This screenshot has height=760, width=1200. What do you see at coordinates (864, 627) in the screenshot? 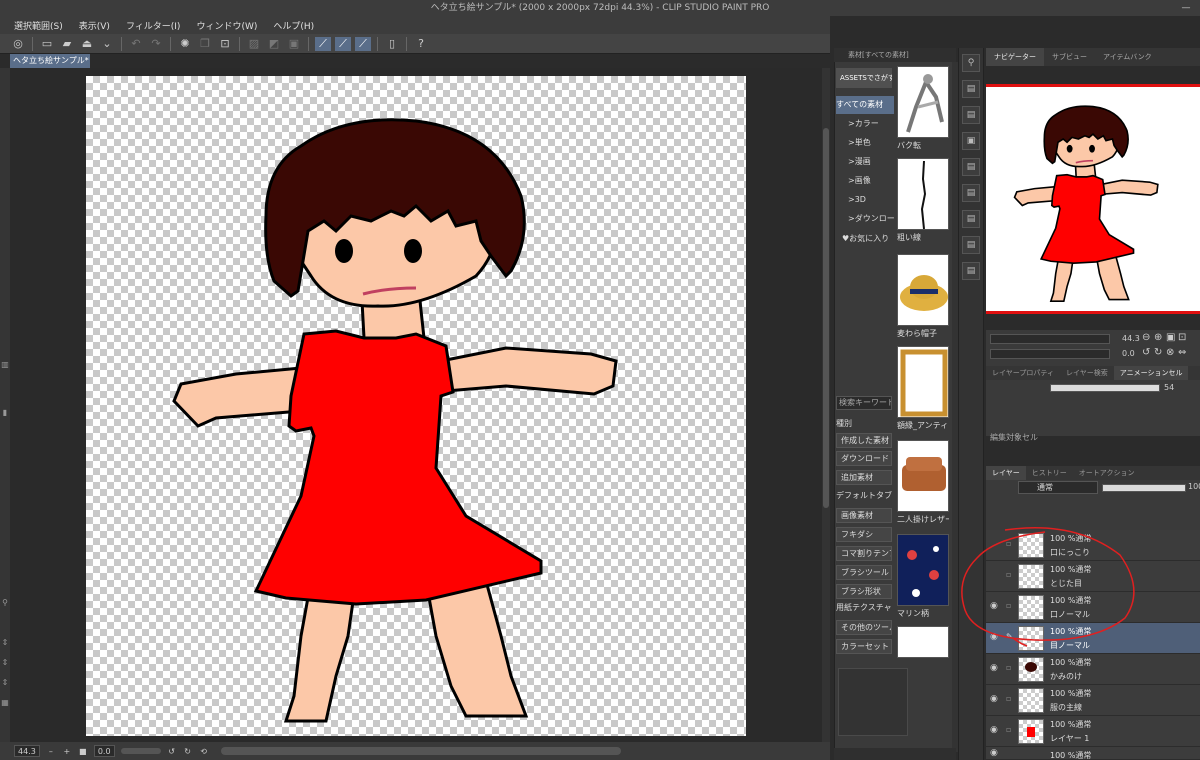
I see `cat-other-tools: その他のツール` at bounding box center [864, 627].